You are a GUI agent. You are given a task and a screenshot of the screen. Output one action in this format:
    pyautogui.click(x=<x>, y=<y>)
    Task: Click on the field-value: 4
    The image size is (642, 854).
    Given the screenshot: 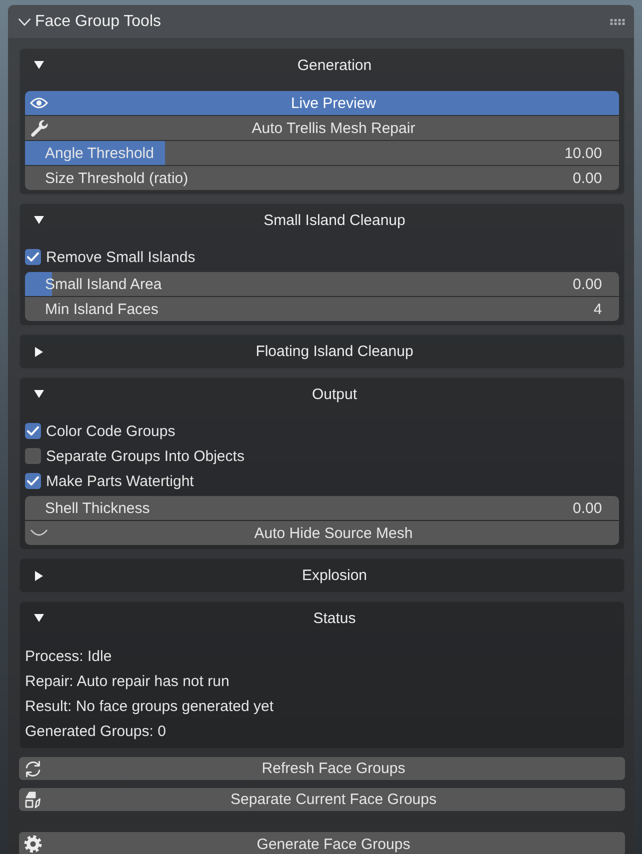 What is the action you would take?
    pyautogui.click(x=598, y=309)
    